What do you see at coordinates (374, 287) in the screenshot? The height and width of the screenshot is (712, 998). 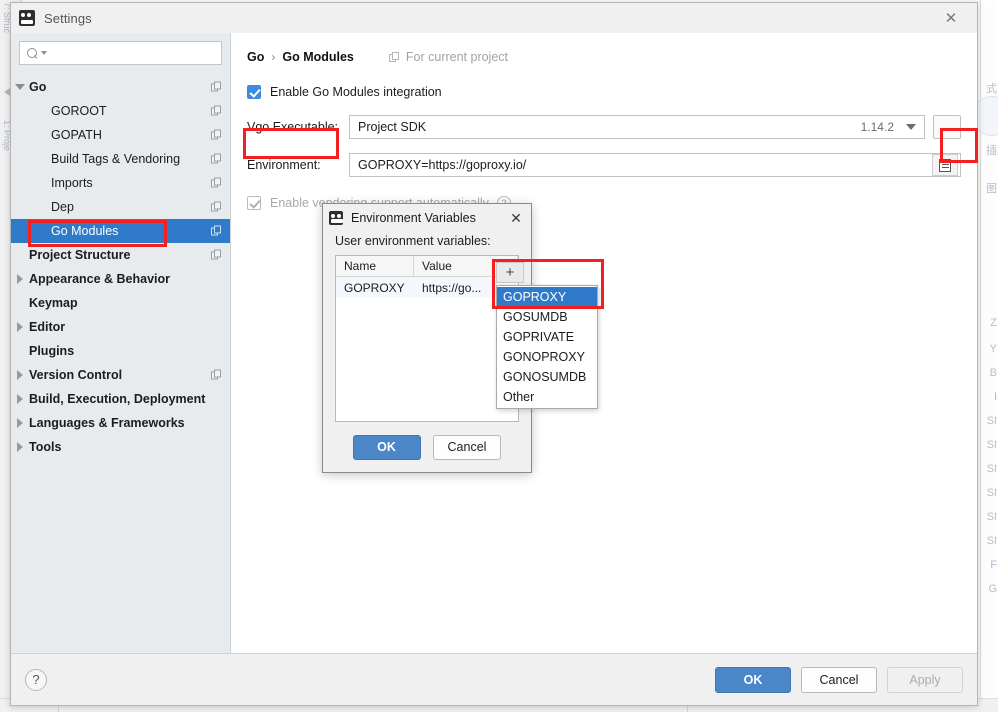 I see `cell-name: GOPROXY` at bounding box center [374, 287].